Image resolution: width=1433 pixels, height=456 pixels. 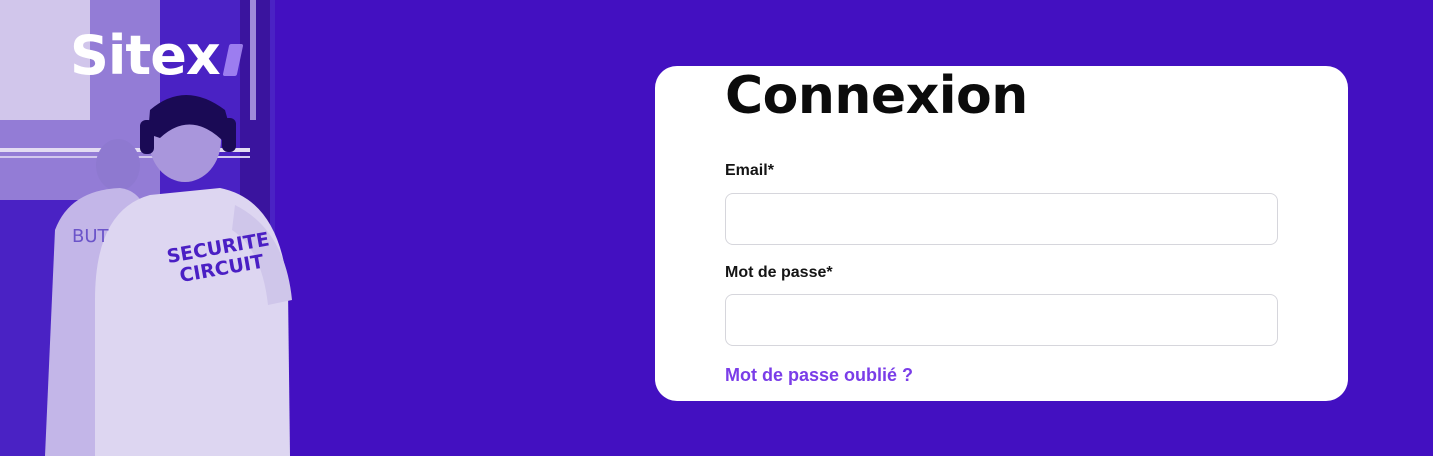 What do you see at coordinates (749, 170) in the screenshot?
I see `email-label: Email*` at bounding box center [749, 170].